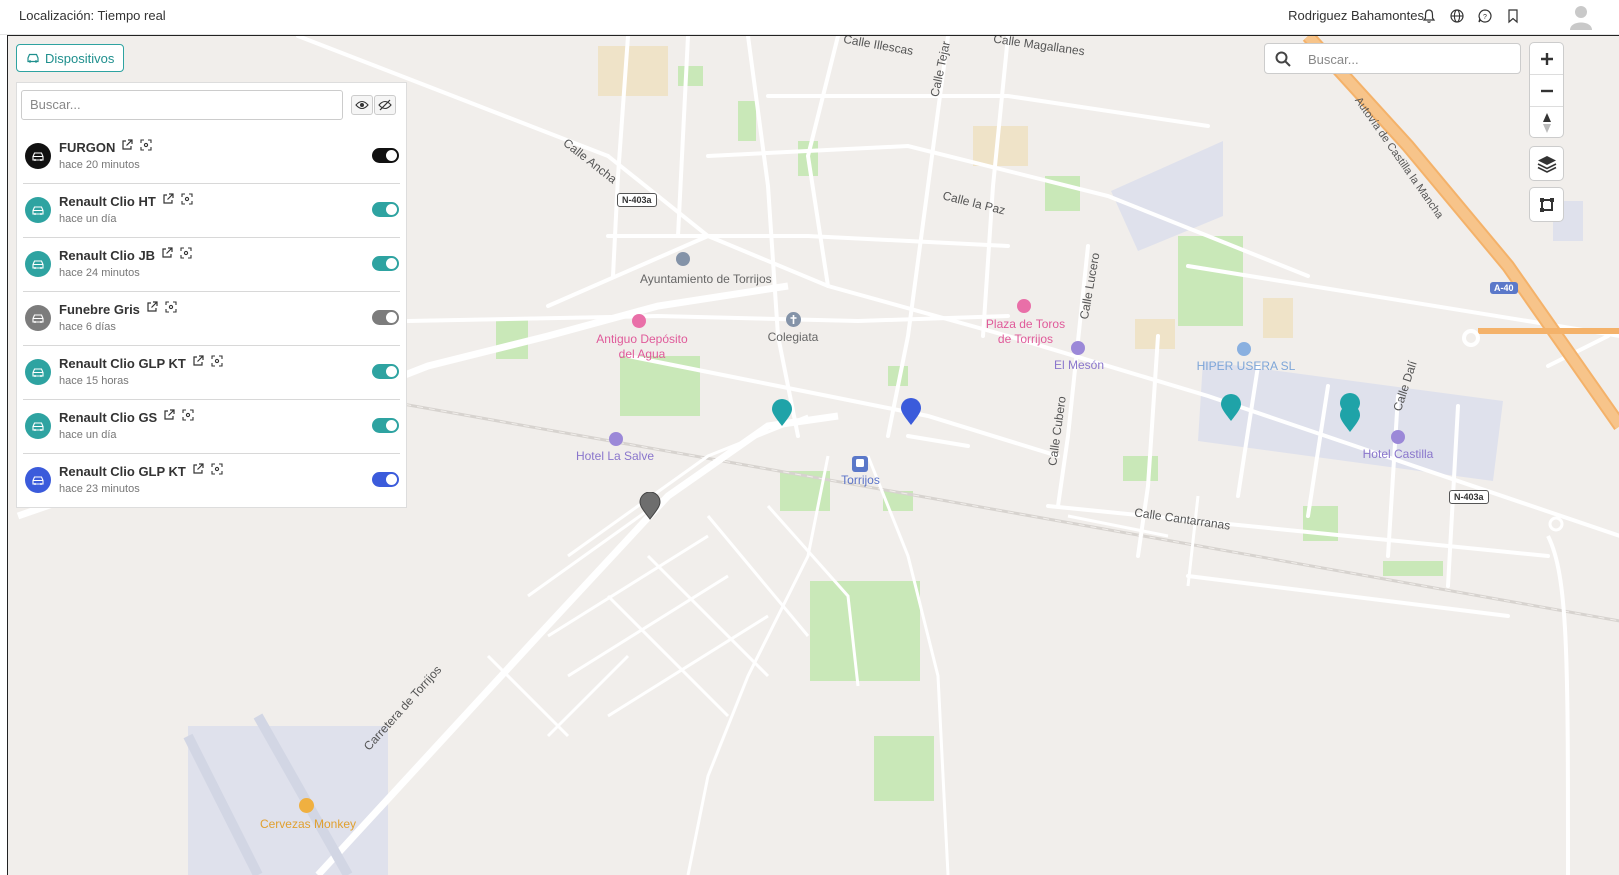 Image resolution: width=1619 pixels, height=875 pixels. Describe the element at coordinates (1513, 16) in the screenshot. I see `bookmark-icon` at that location.